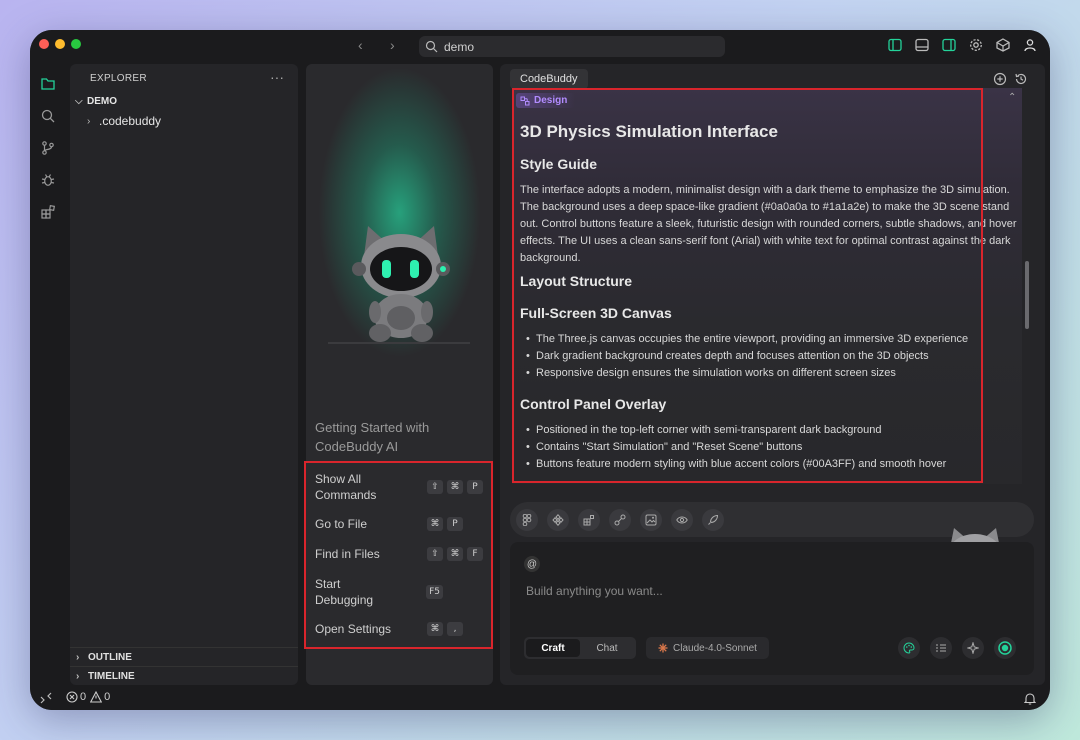 Image resolution: width=1080 pixels, height=740 pixels. Describe the element at coordinates (46, 698) in the screenshot. I see `remote-icon` at that location.